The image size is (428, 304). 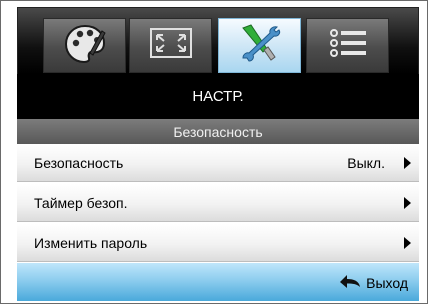 I want to click on tab-display, so click(x=170, y=45).